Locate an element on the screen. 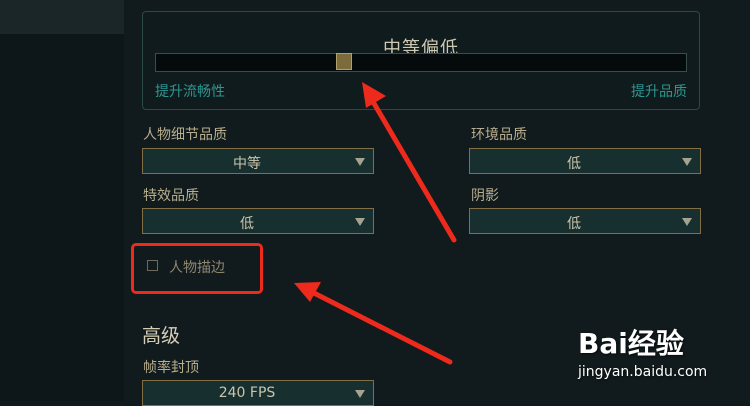 The width and height of the screenshot is (750, 406). watermark-url: jingyan.baidu.com is located at coordinates (643, 372).